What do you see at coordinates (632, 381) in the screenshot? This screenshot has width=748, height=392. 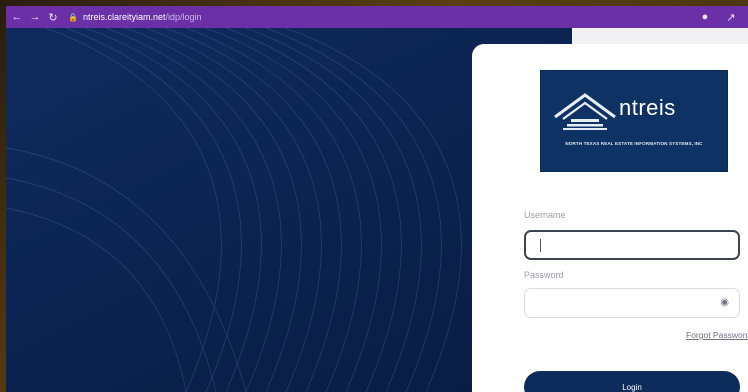 I see `login-button: Login` at bounding box center [632, 381].